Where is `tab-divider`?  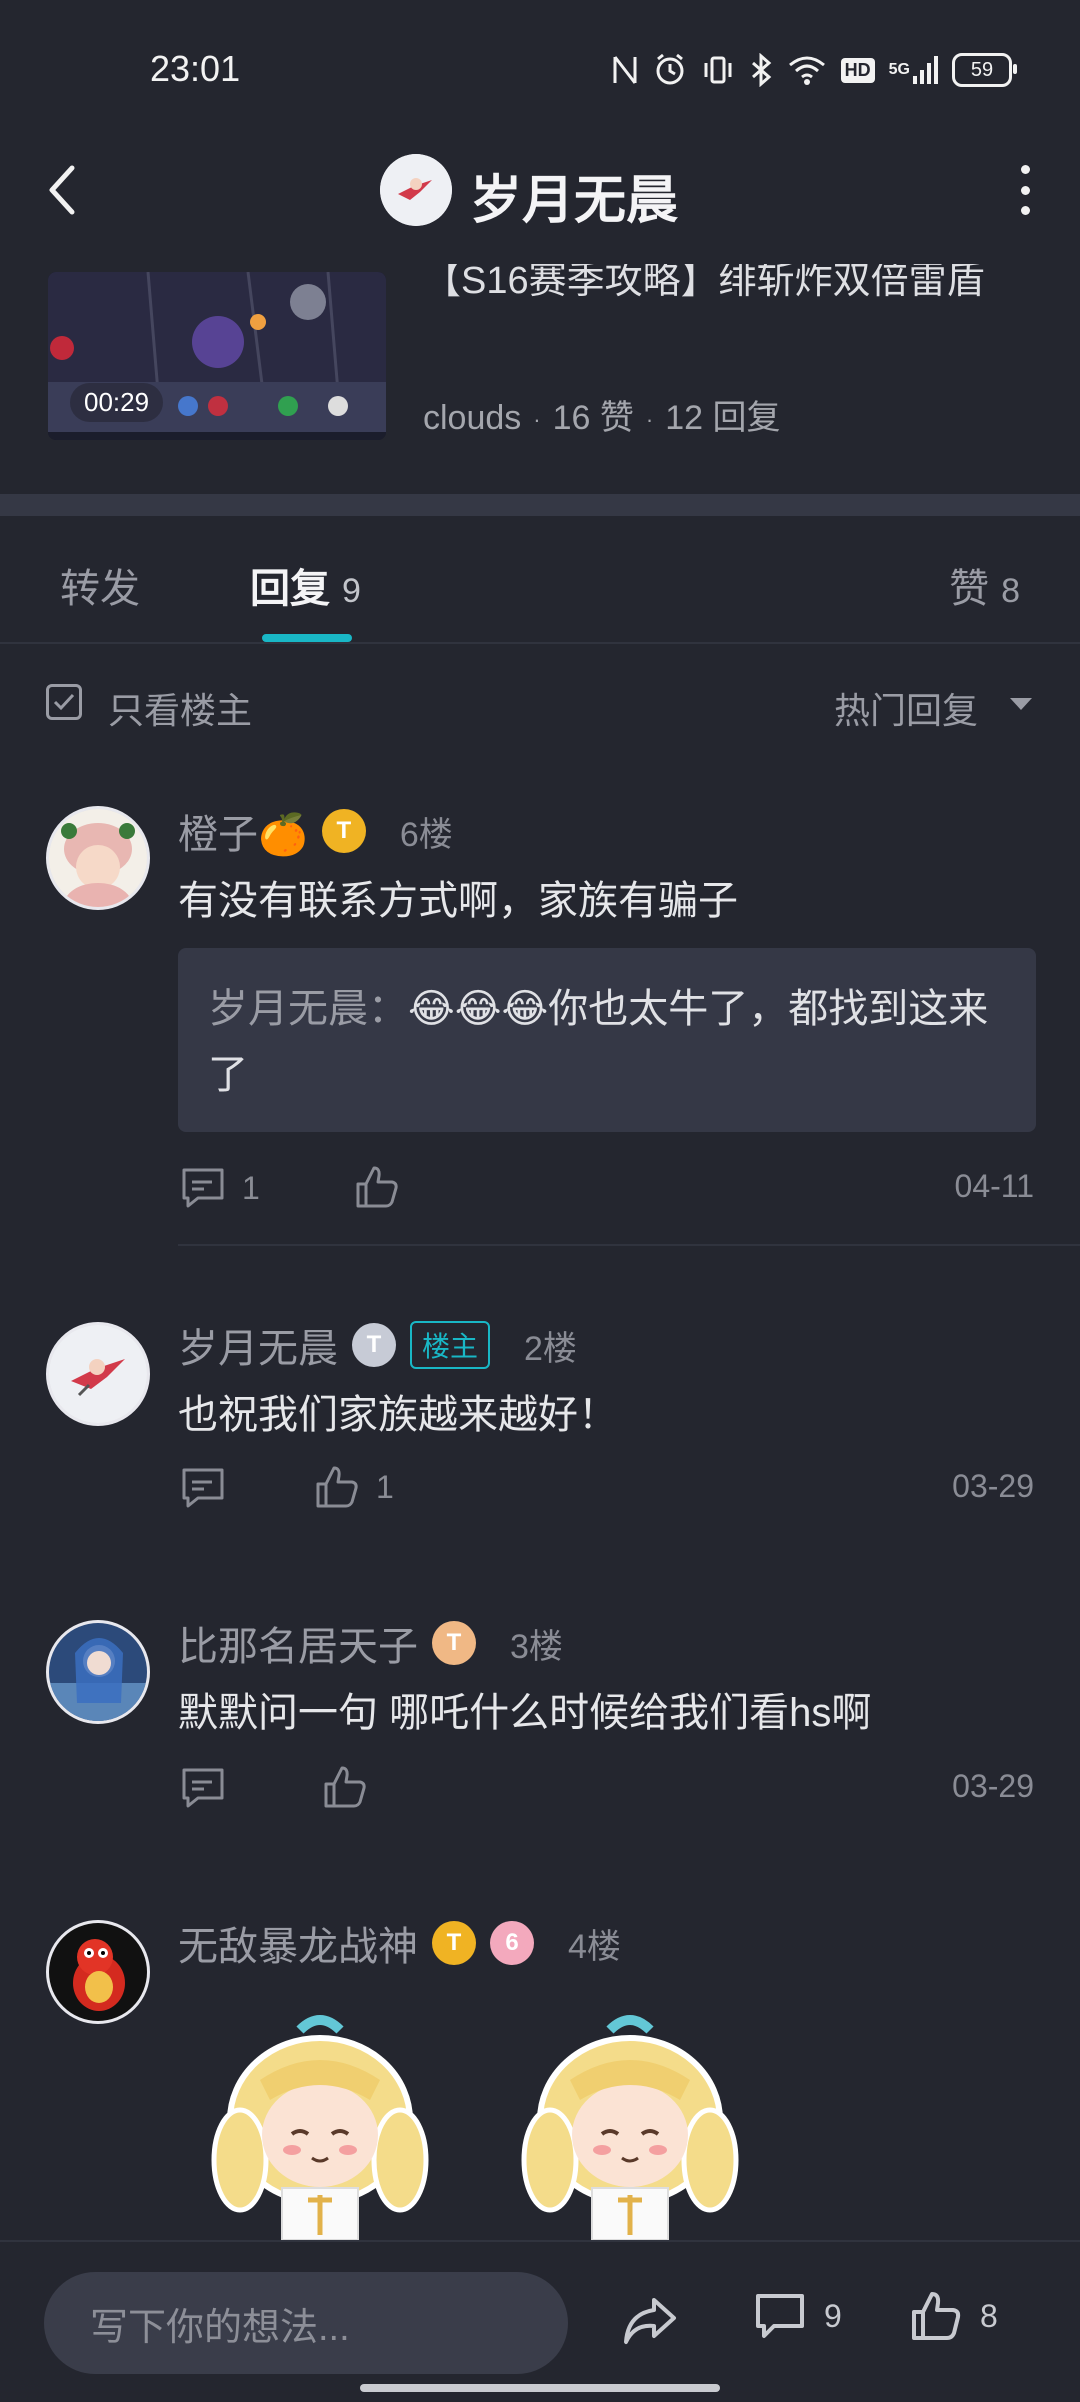 tab-divider is located at coordinates (540, 643).